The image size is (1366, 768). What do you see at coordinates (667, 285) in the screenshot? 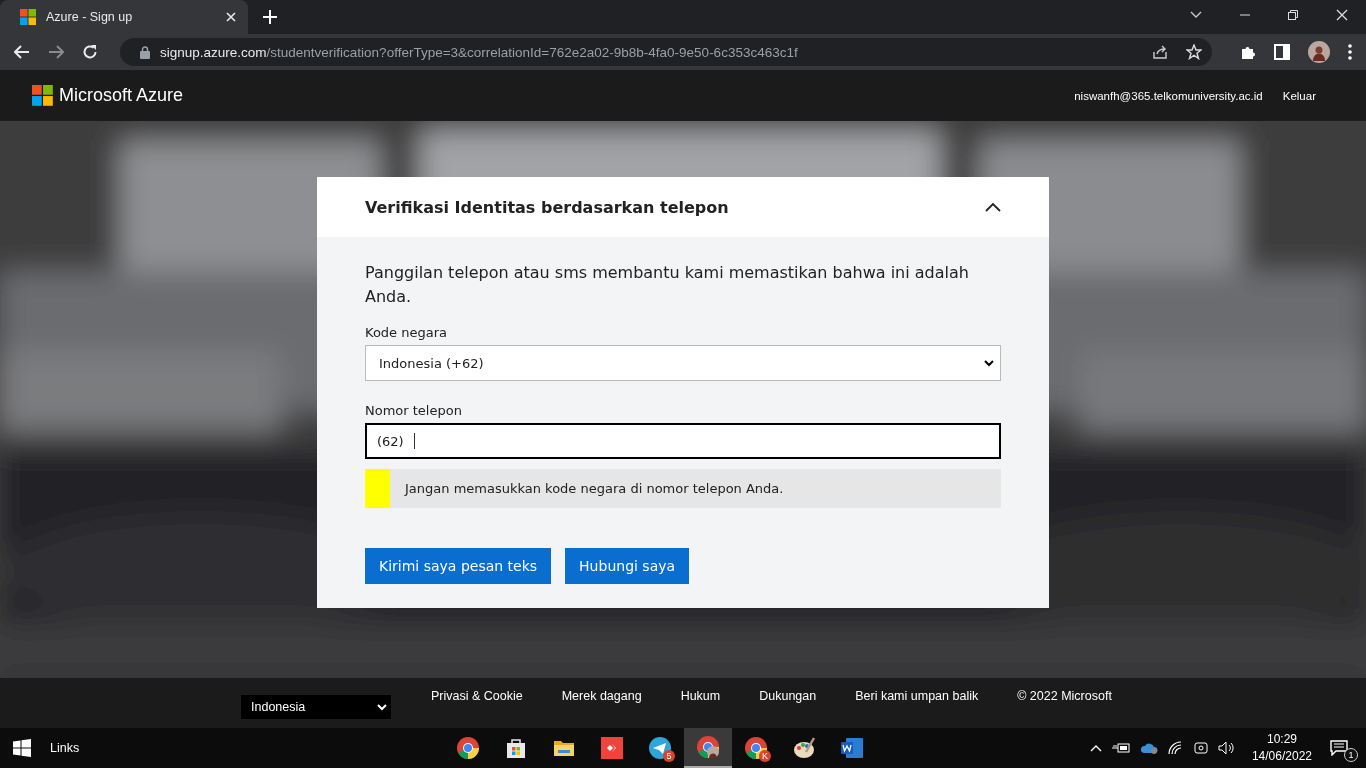
I see `intro-text: Panggilan telepon atau sms membantu kami memastikan bahwa ini adalah Anda.` at bounding box center [667, 285].